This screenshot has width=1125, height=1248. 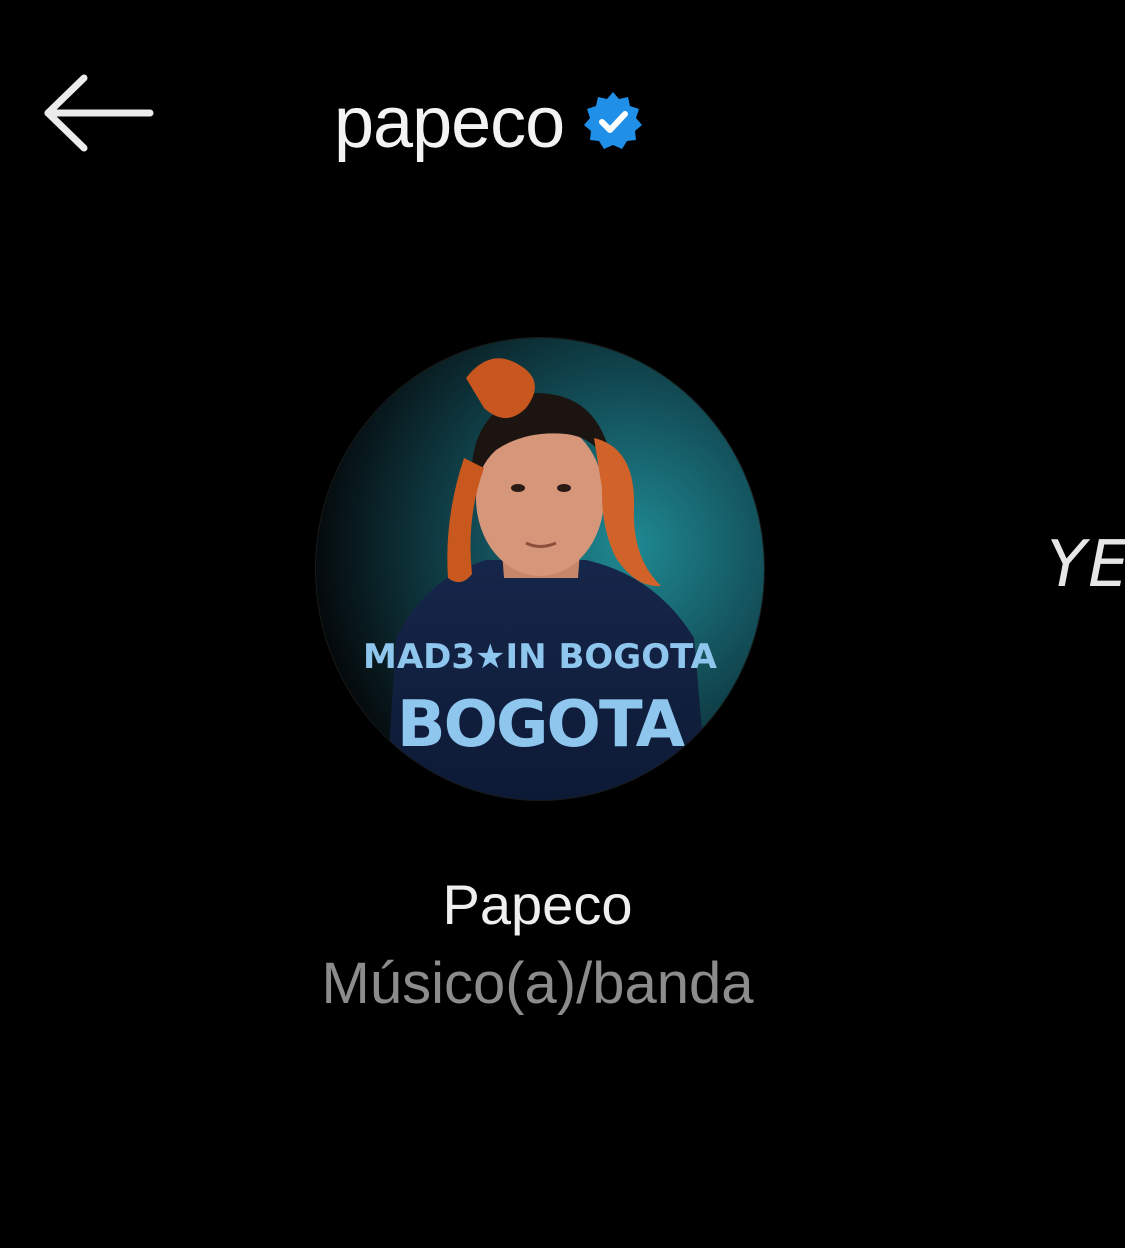 I want to click on back-button, so click(x=98, y=115).